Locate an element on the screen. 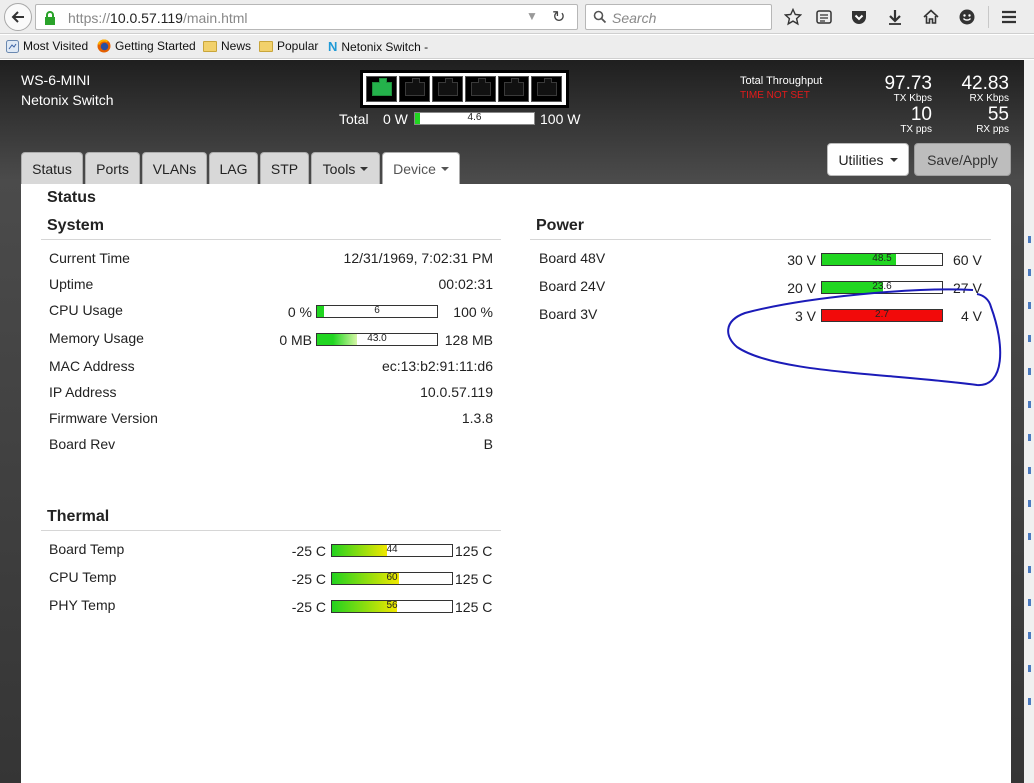 The image size is (1034, 783). tab-stp: STP is located at coordinates (284, 168).